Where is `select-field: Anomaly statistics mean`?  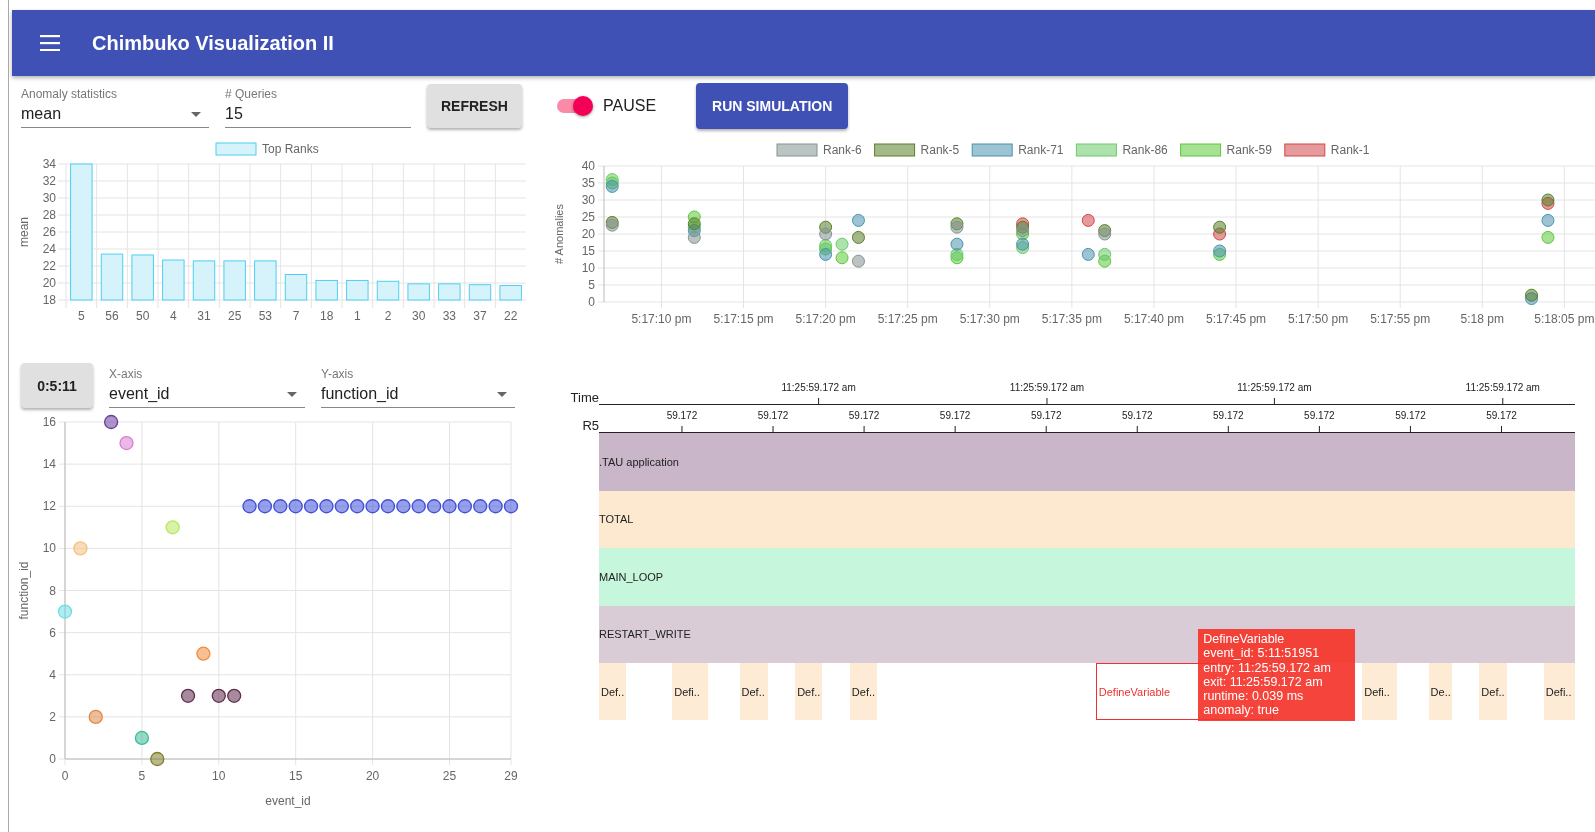 select-field: Anomaly statistics mean is located at coordinates (115, 107).